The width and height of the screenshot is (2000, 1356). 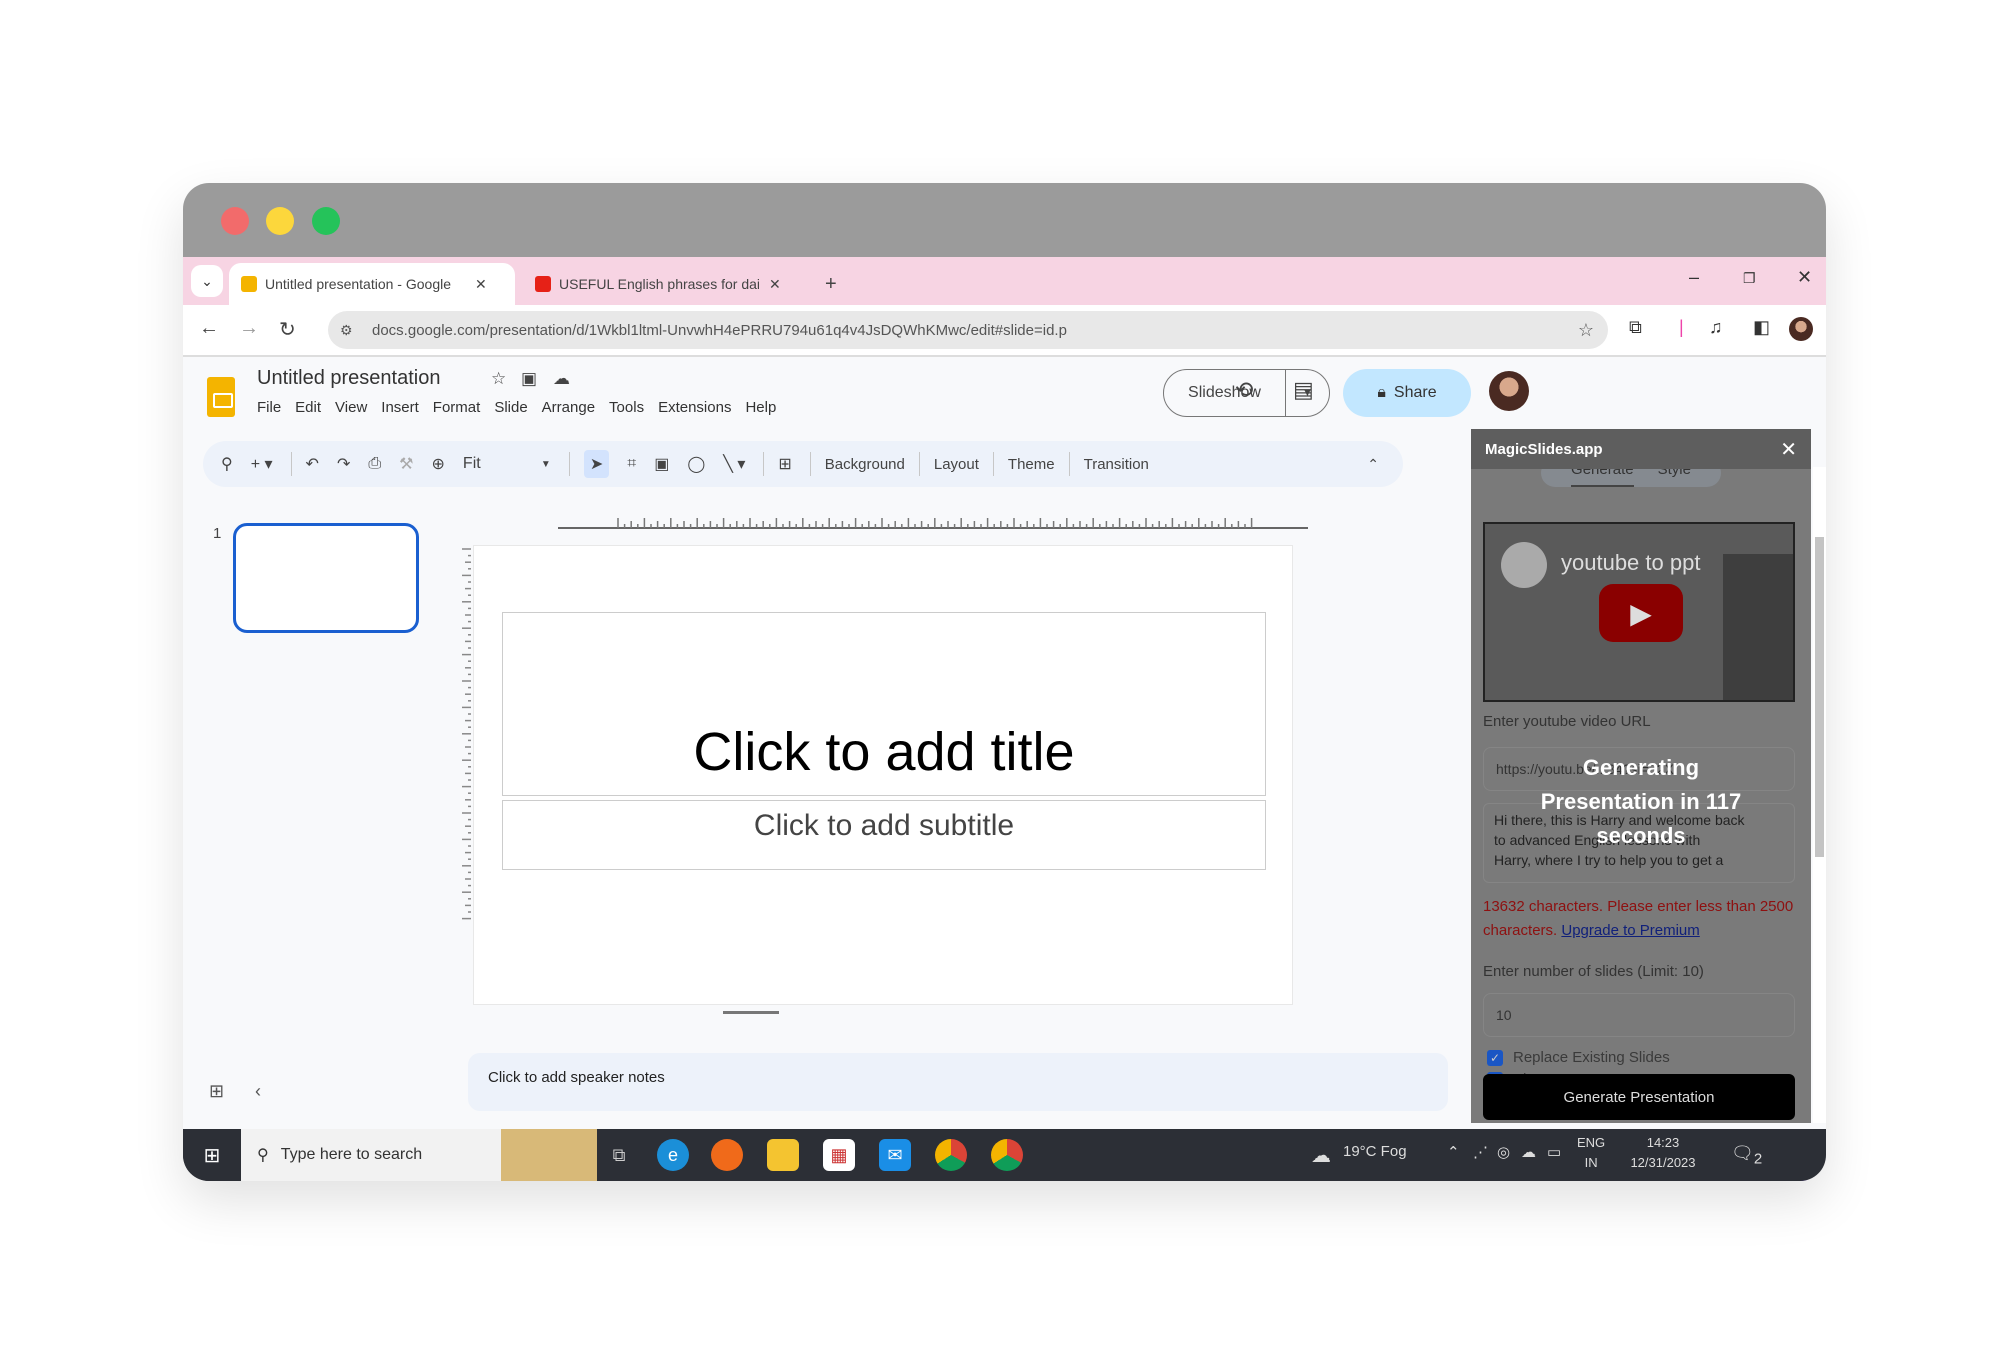 I want to click on chrome-icon, so click(x=951, y=1155).